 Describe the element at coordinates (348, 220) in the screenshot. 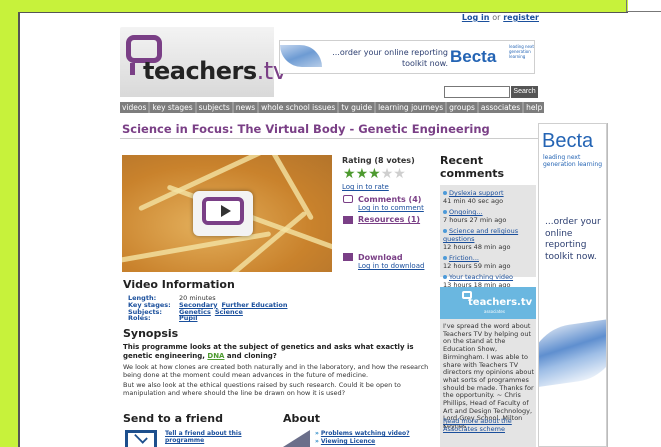

I see `resources-icon` at that location.